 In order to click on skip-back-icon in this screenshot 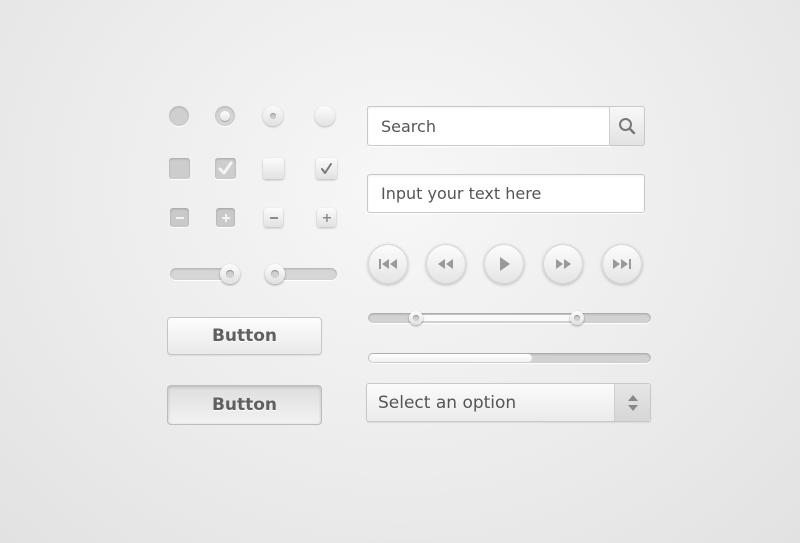, I will do `click(388, 264)`.